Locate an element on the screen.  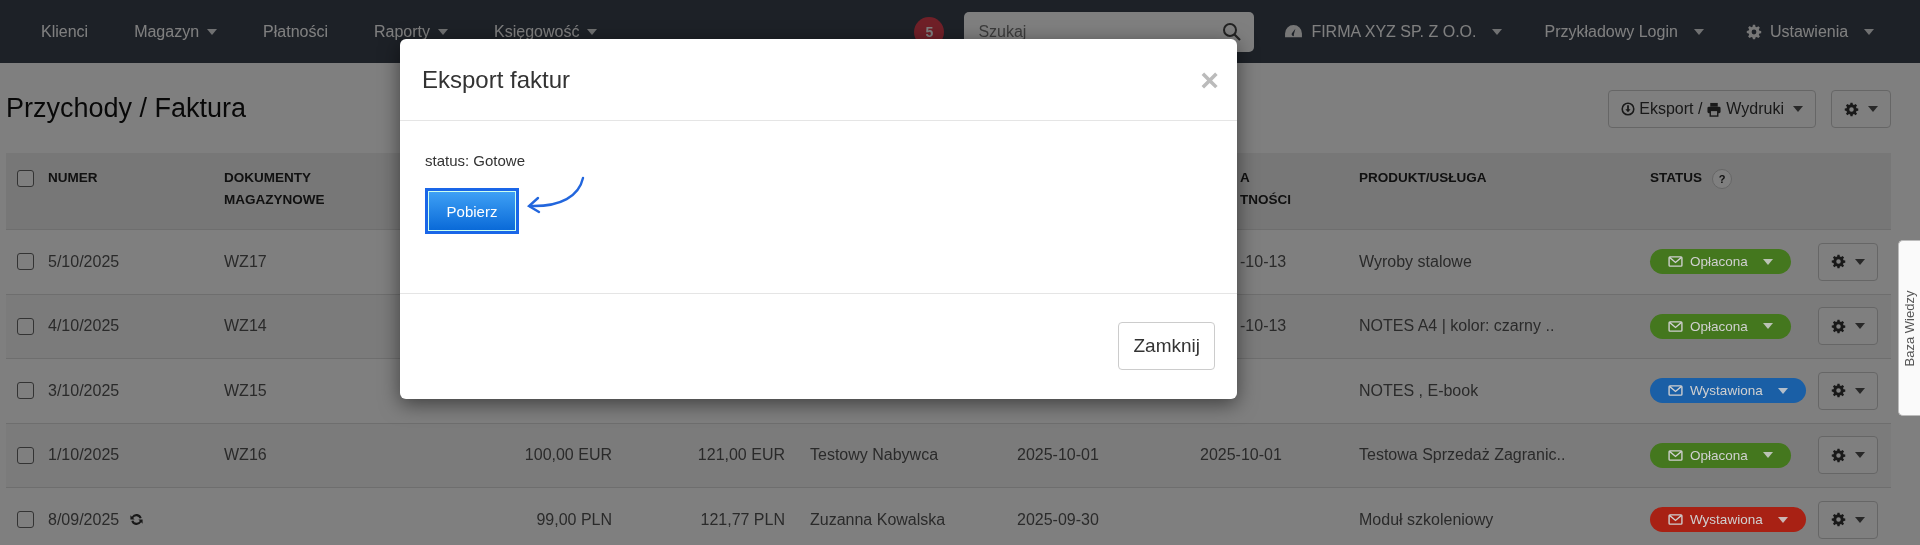
nav-menu: FIRMA XYZ SP. Z O.O. is located at coordinates (1393, 31).